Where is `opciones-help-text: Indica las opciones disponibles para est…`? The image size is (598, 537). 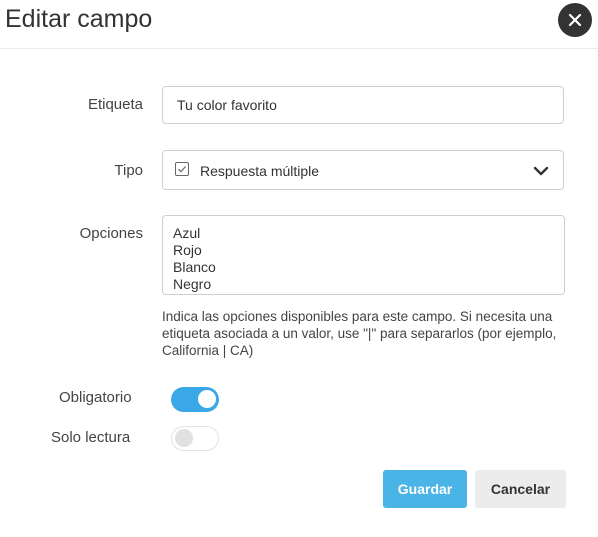
opciones-help-text: Indica las opciones disponibles para est… is located at coordinates (359, 333).